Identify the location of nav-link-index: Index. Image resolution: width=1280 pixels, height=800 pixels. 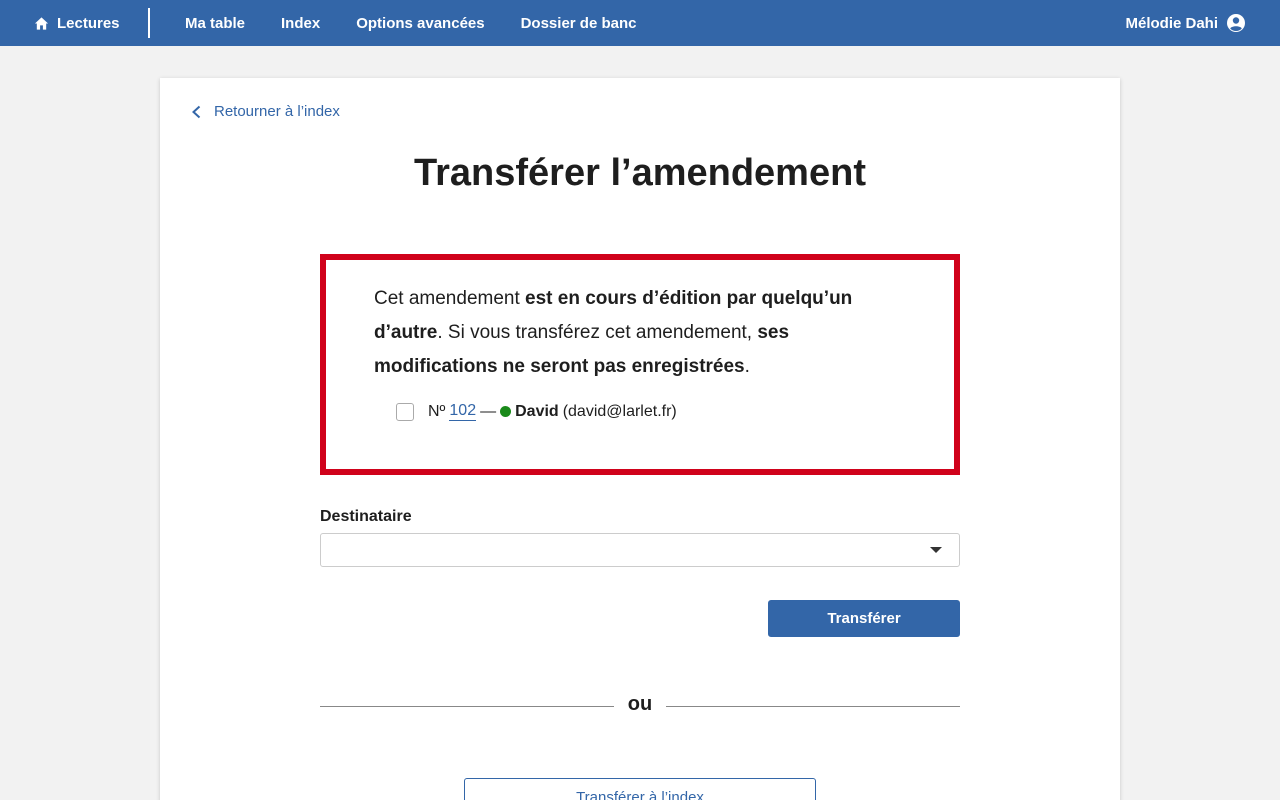
(300, 23).